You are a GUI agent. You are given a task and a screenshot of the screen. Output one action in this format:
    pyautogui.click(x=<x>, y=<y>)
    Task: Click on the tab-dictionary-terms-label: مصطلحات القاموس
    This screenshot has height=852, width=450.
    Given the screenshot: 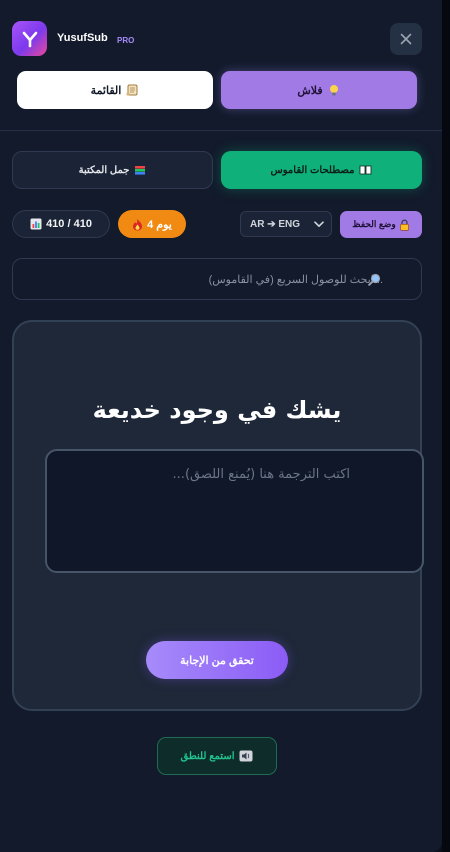 What is the action you would take?
    pyautogui.click(x=312, y=170)
    